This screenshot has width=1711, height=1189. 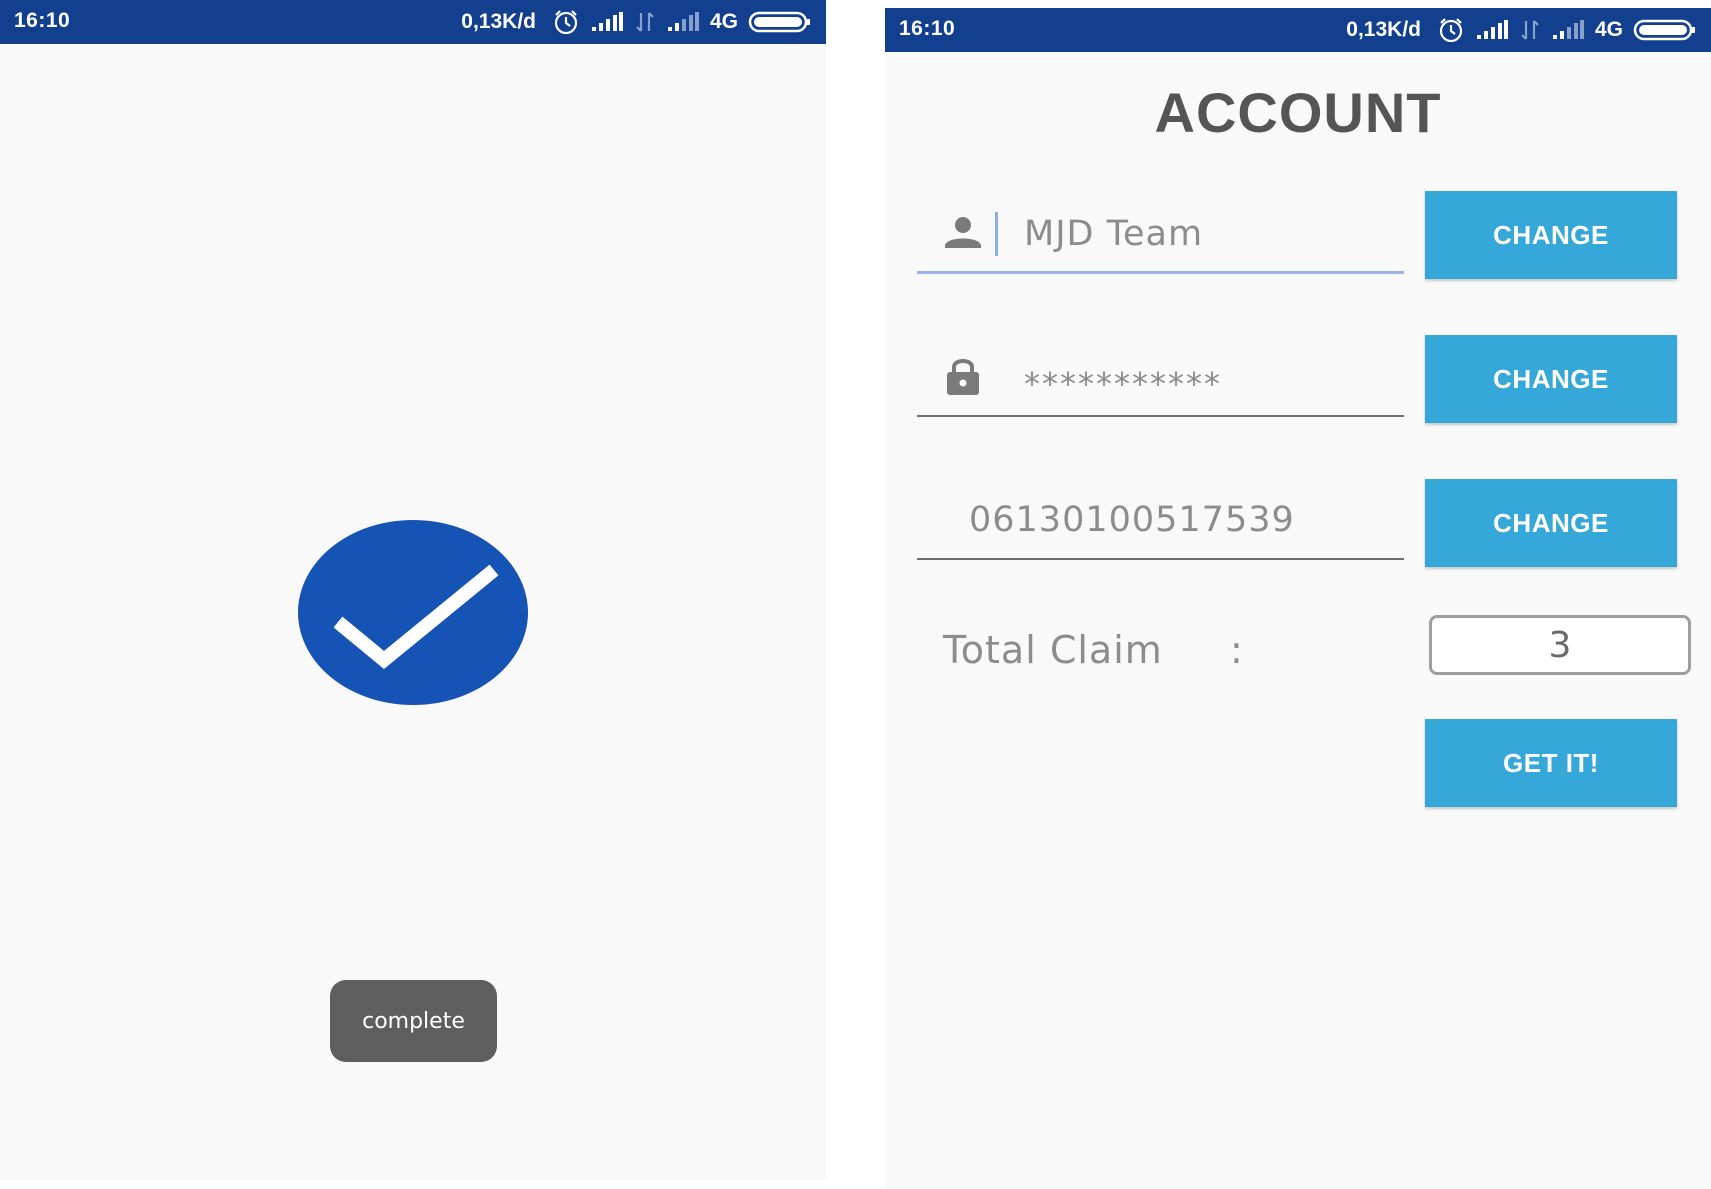 What do you see at coordinates (1114, 234) in the screenshot?
I see `username-value: MJD Team` at bounding box center [1114, 234].